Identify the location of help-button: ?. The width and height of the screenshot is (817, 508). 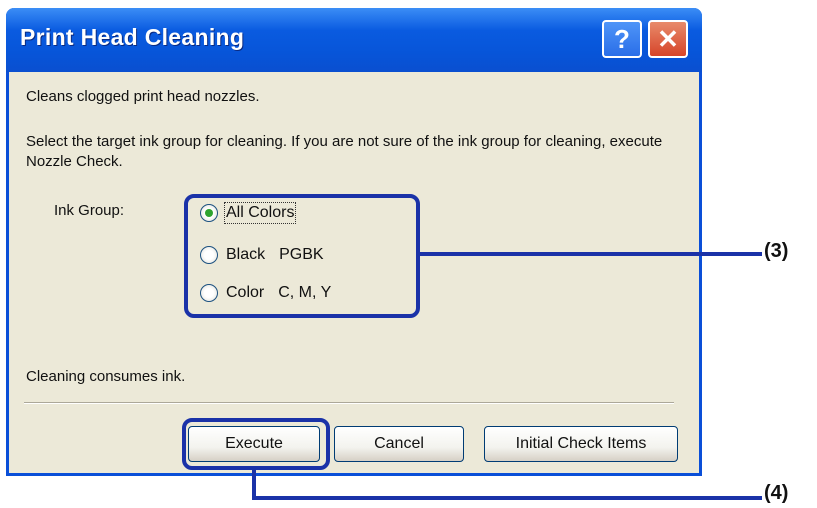
(622, 39).